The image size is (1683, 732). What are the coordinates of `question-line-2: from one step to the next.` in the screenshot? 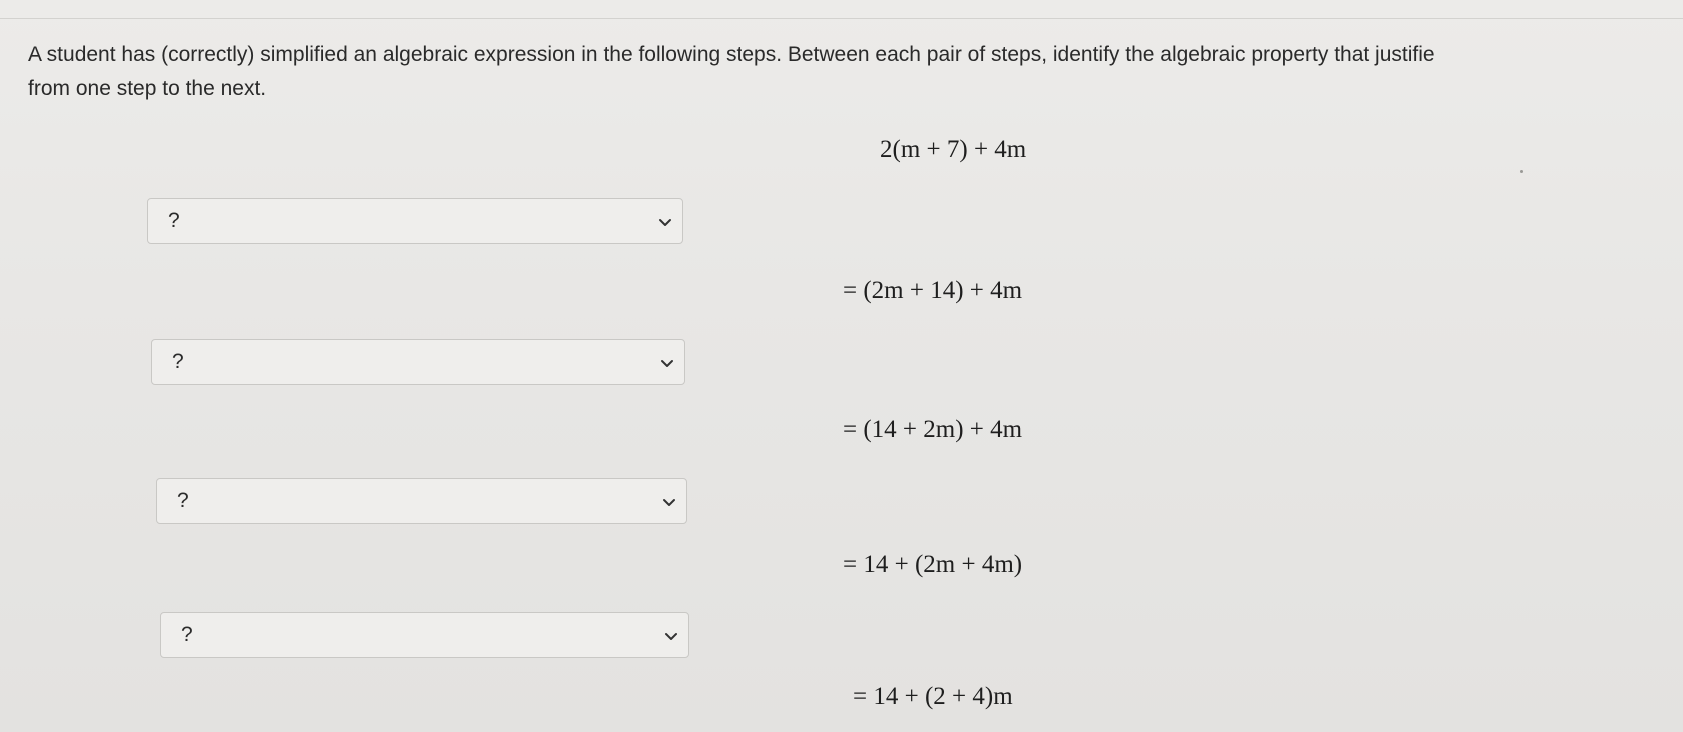 It's located at (147, 88).